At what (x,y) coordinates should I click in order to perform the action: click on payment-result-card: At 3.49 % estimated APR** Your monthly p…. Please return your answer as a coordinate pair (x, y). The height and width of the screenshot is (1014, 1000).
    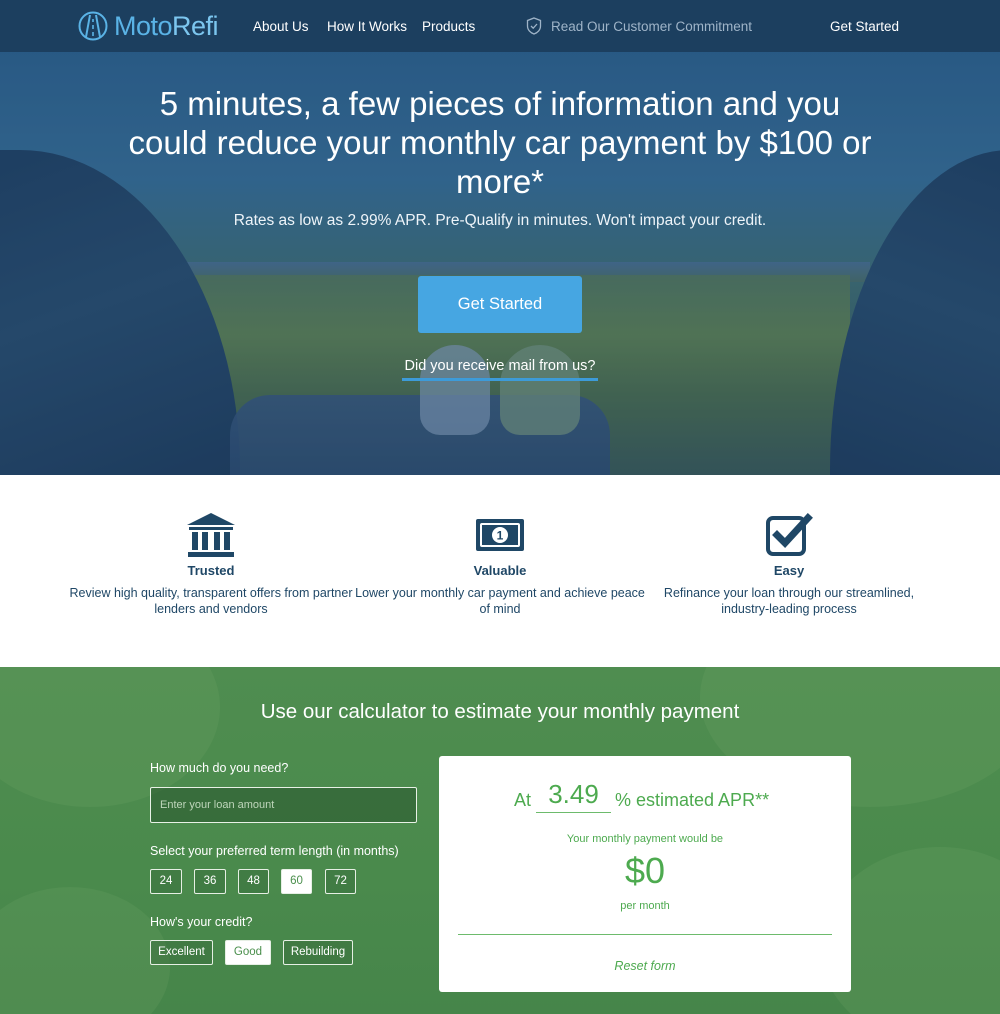
    Looking at the image, I should click on (645, 874).